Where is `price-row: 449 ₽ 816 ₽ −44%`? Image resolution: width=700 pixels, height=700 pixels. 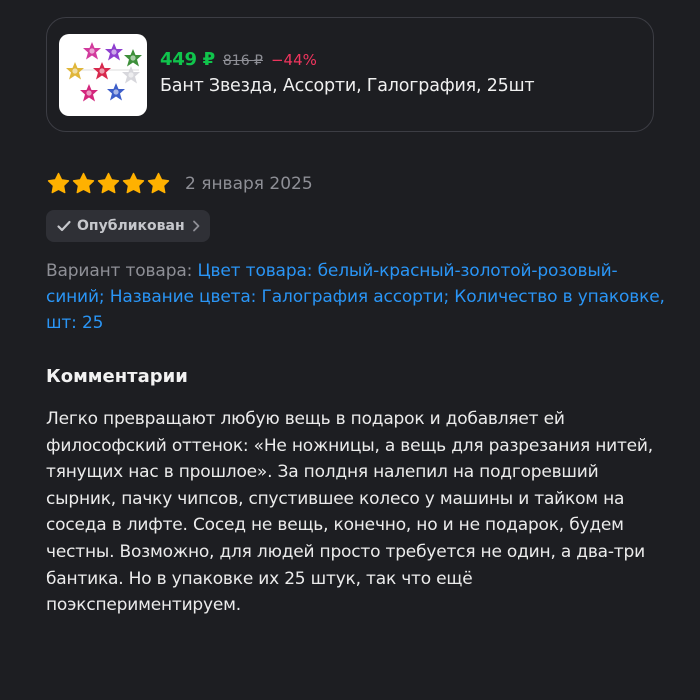 price-row: 449 ₽ 816 ₽ −44% is located at coordinates (347, 59).